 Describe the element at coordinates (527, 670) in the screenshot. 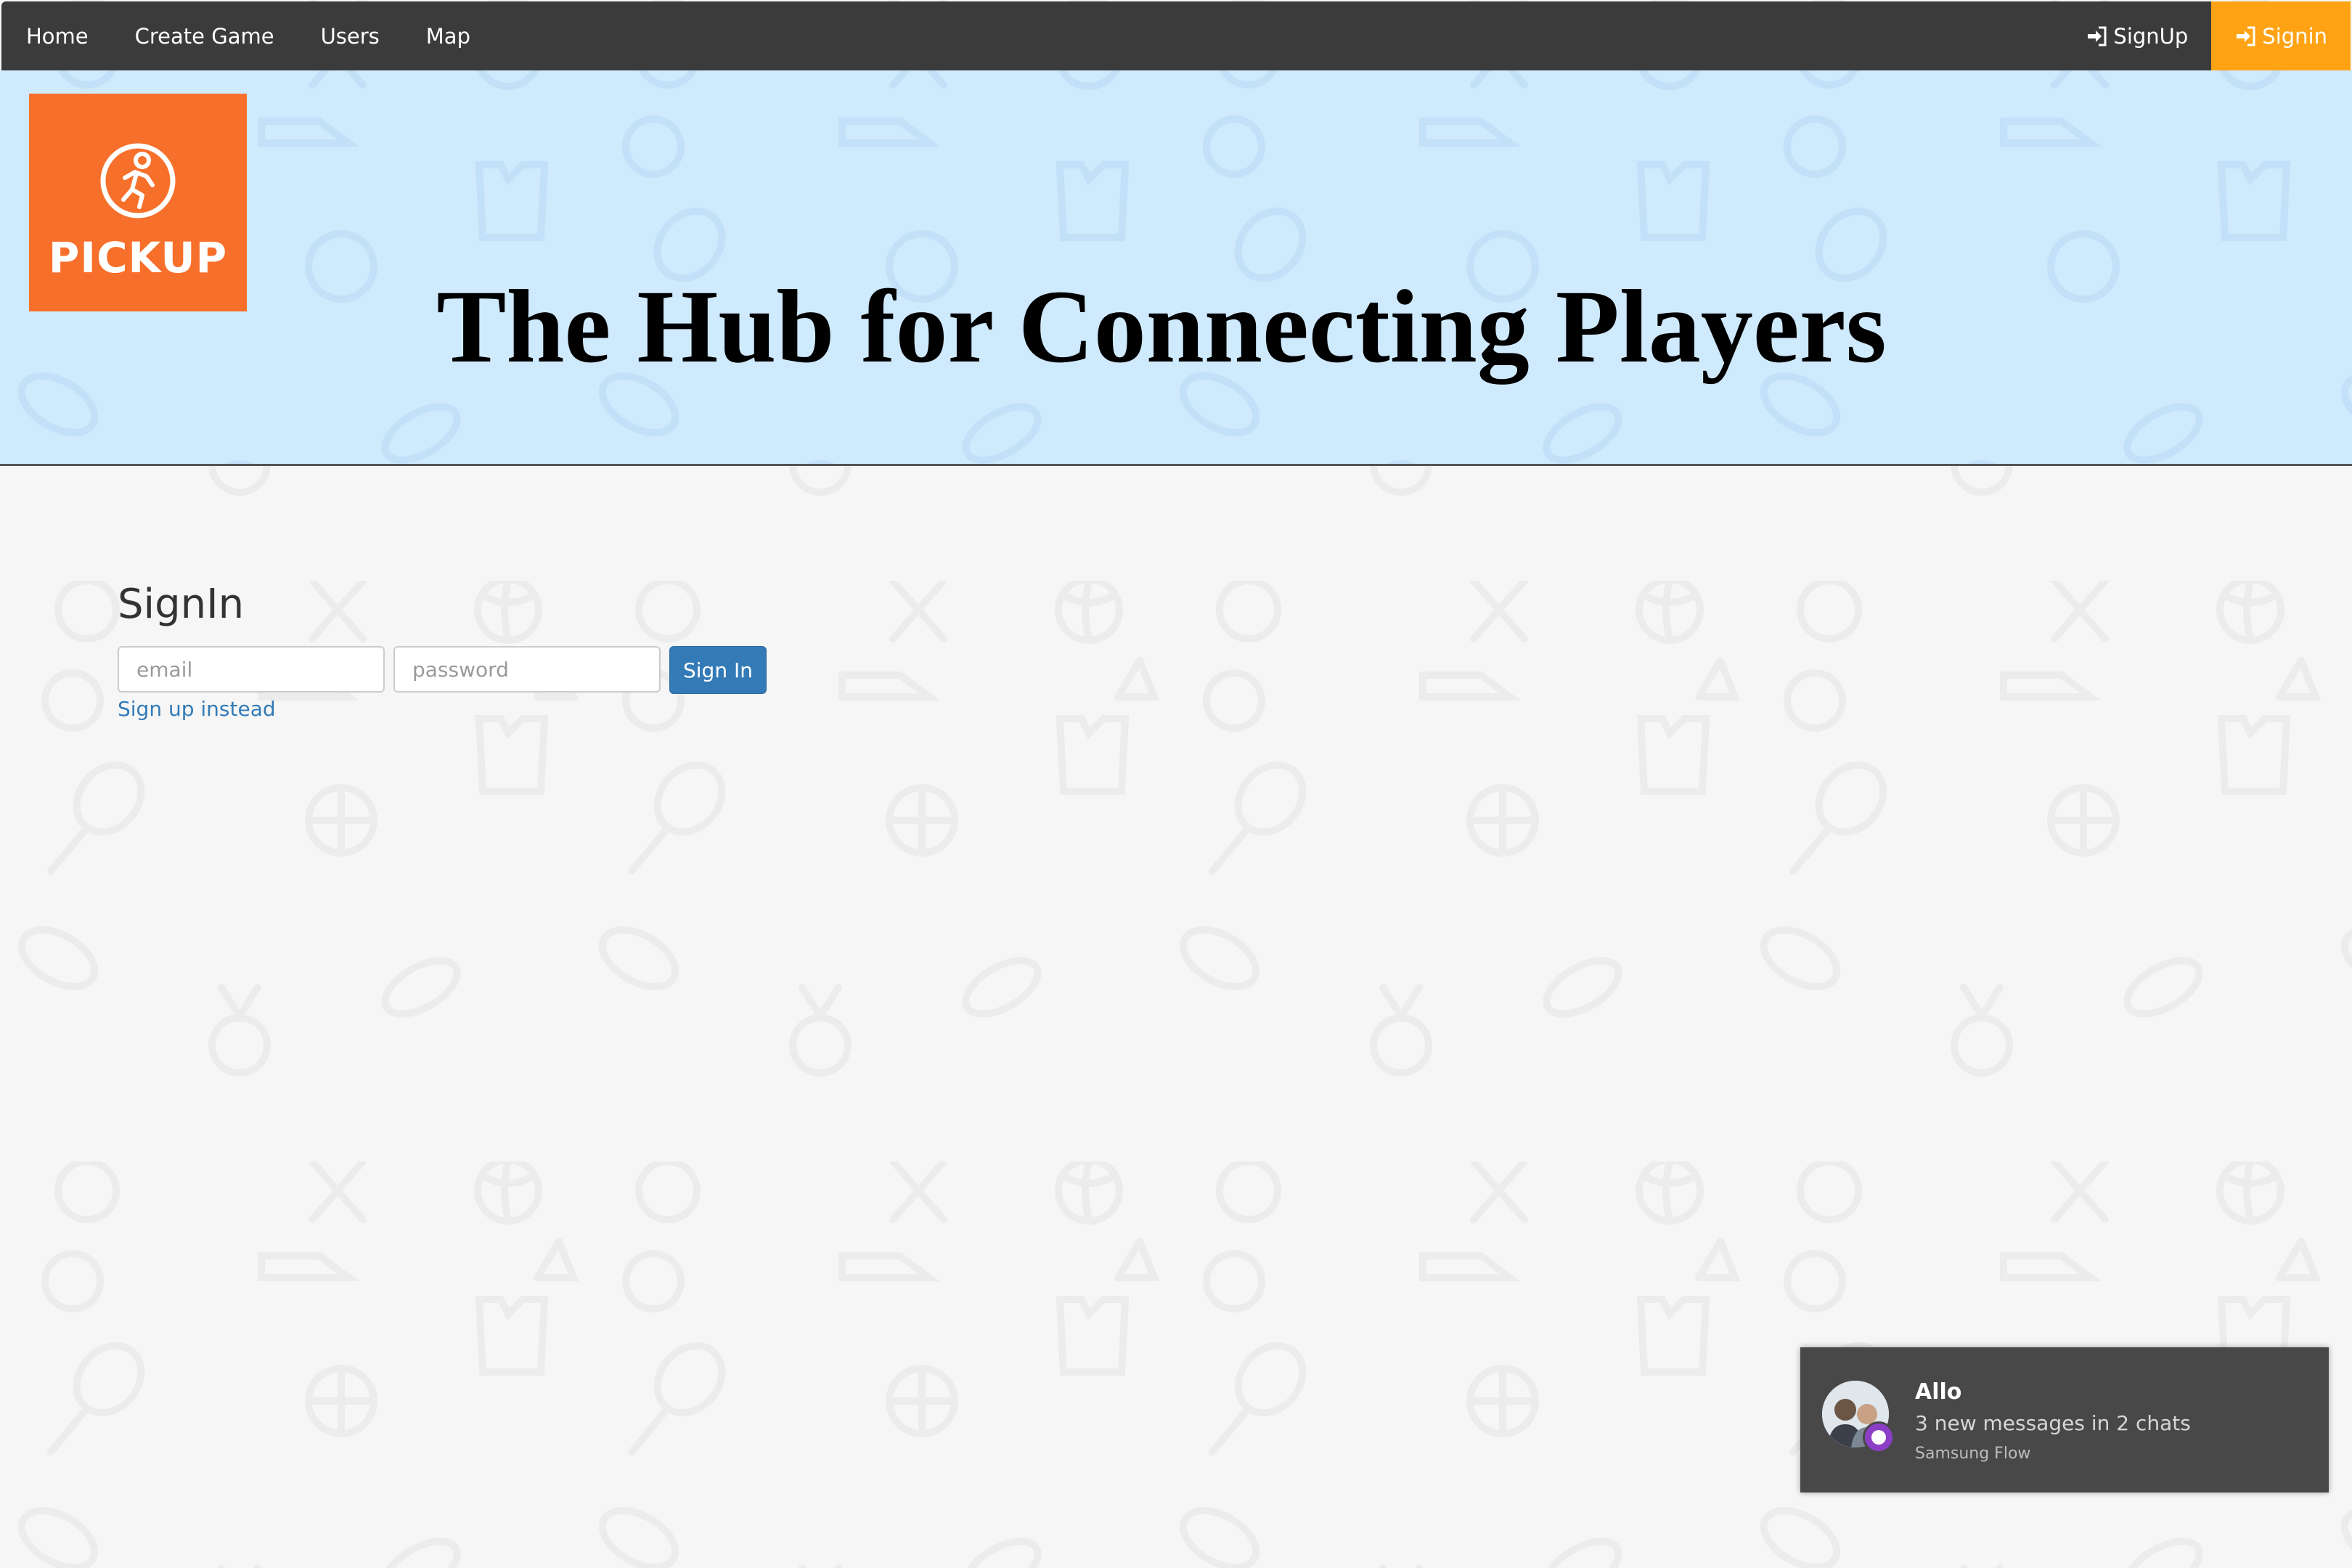

I see `password-field` at that location.